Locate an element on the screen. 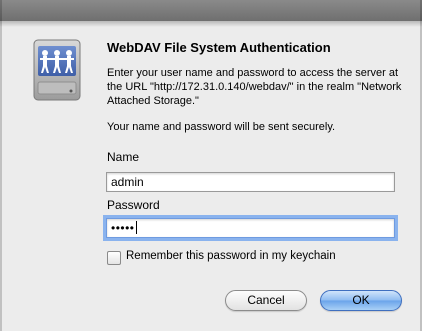 The image size is (422, 331). ok-button: OK is located at coordinates (361, 300).